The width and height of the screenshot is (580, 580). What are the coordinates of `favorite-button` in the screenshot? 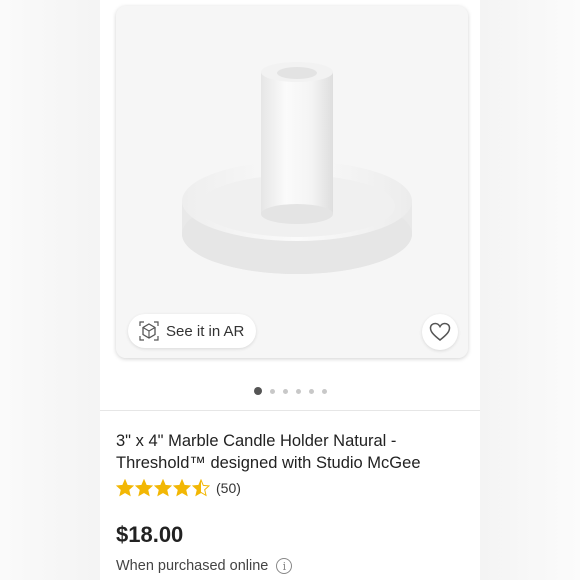 It's located at (440, 332).